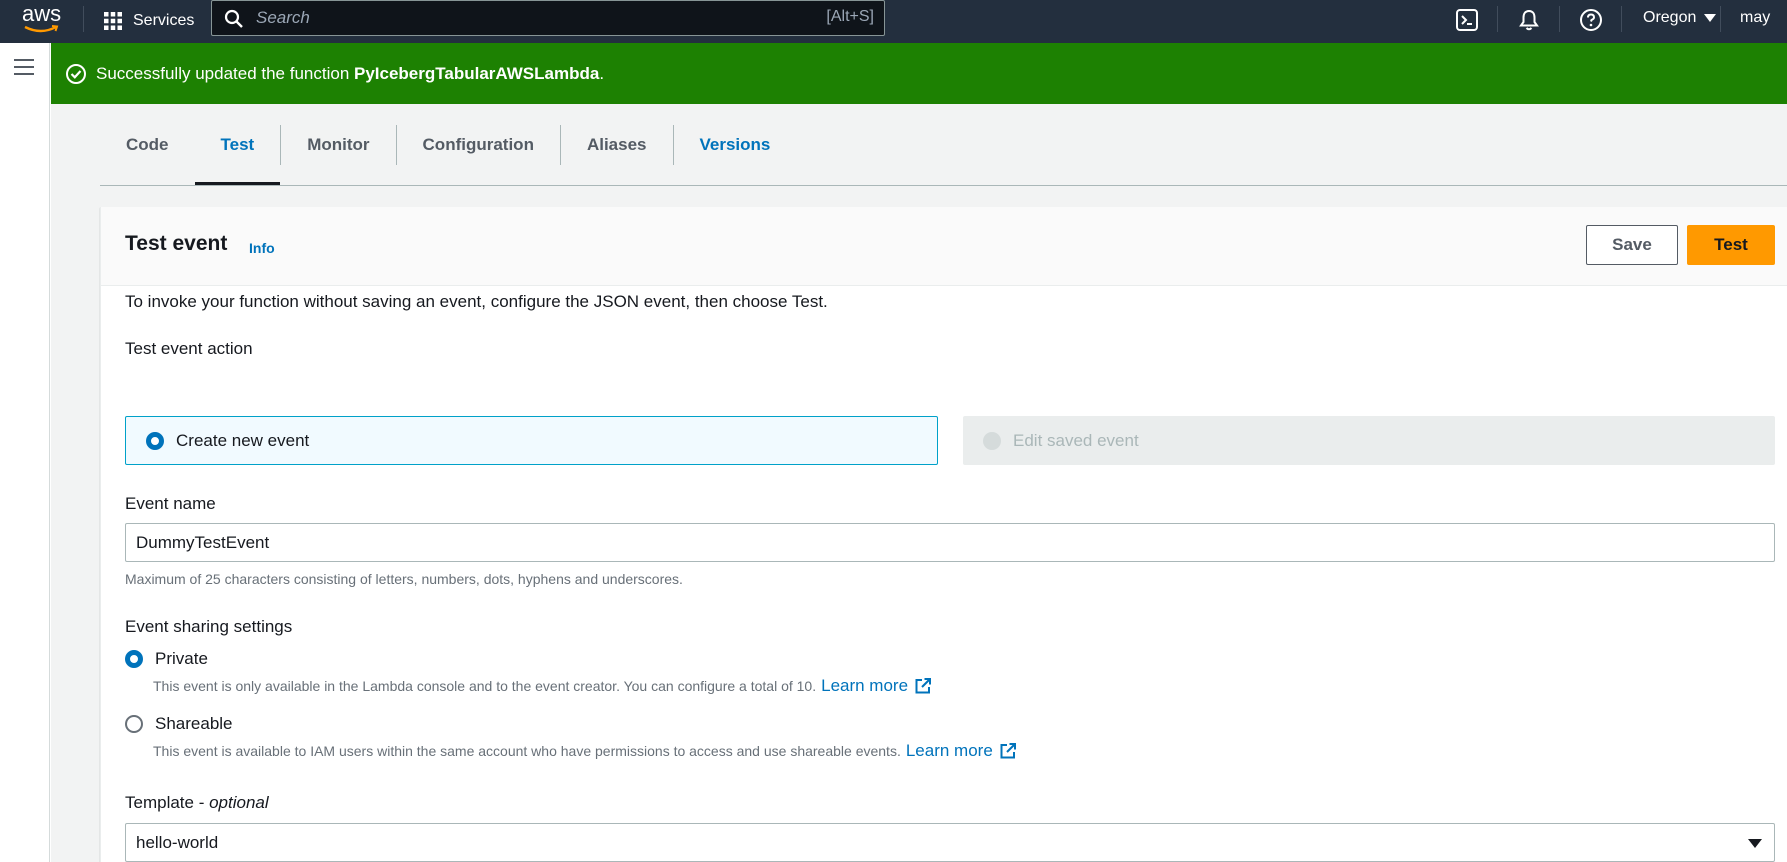  What do you see at coordinates (893, 21) in the screenshot?
I see `top-navigation: aws Services [Alt+S]` at bounding box center [893, 21].